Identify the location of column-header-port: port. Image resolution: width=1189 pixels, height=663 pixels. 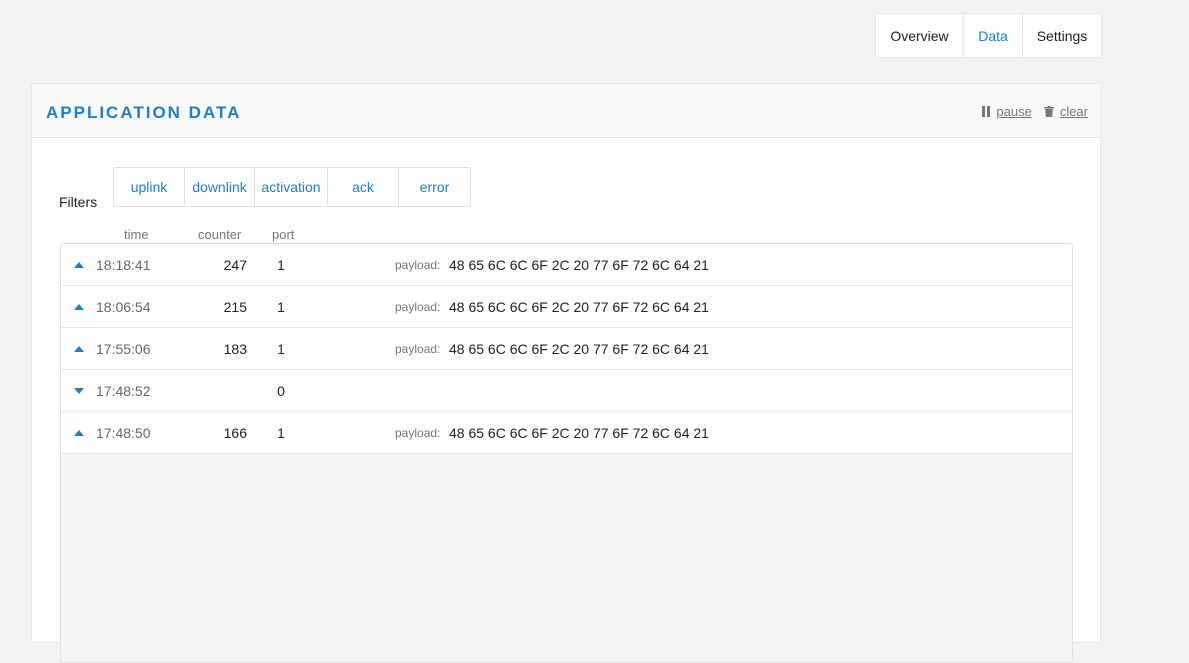
(283, 234).